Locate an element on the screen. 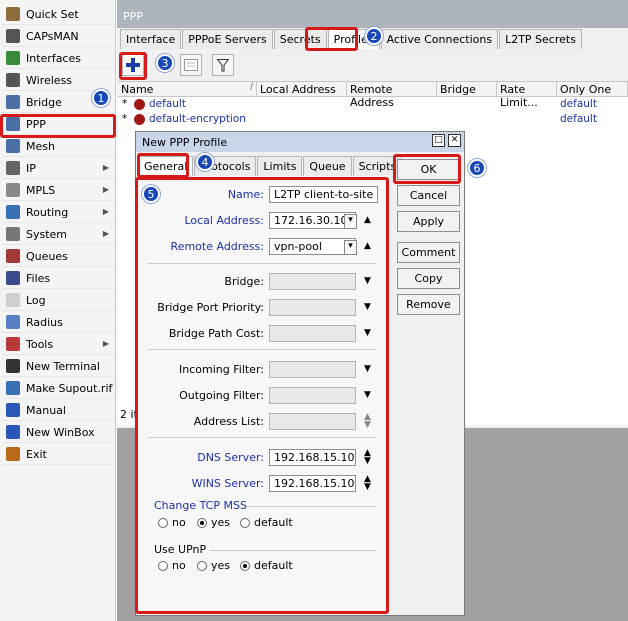 This screenshot has height=621, width=628. sidebar-item-ip: IP ▶ is located at coordinates (58, 168).